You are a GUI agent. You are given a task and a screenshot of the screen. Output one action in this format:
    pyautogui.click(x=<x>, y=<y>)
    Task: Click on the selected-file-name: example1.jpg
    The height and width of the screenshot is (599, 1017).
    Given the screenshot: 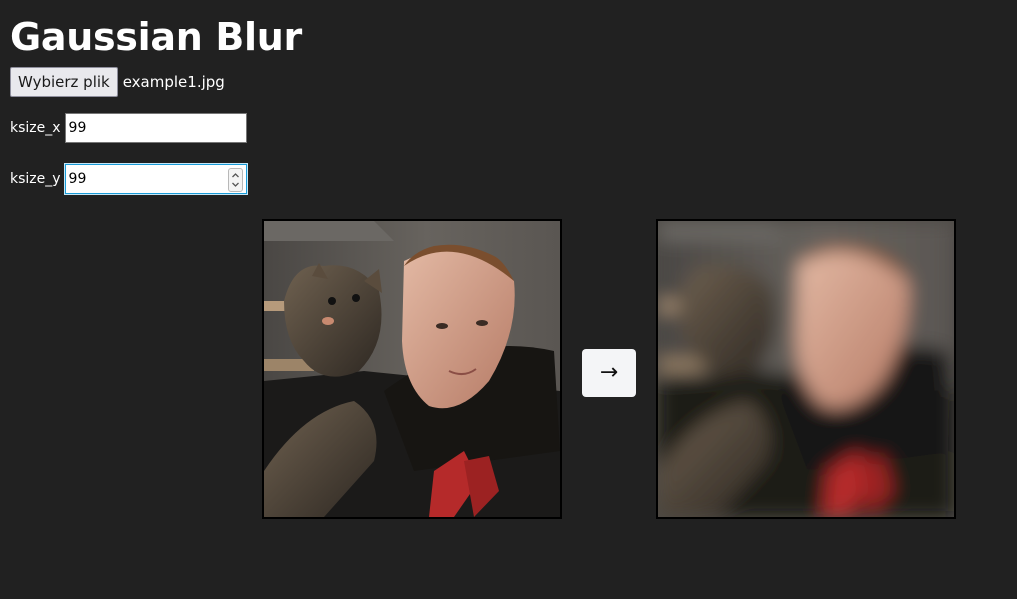 What is the action you would take?
    pyautogui.click(x=173, y=82)
    